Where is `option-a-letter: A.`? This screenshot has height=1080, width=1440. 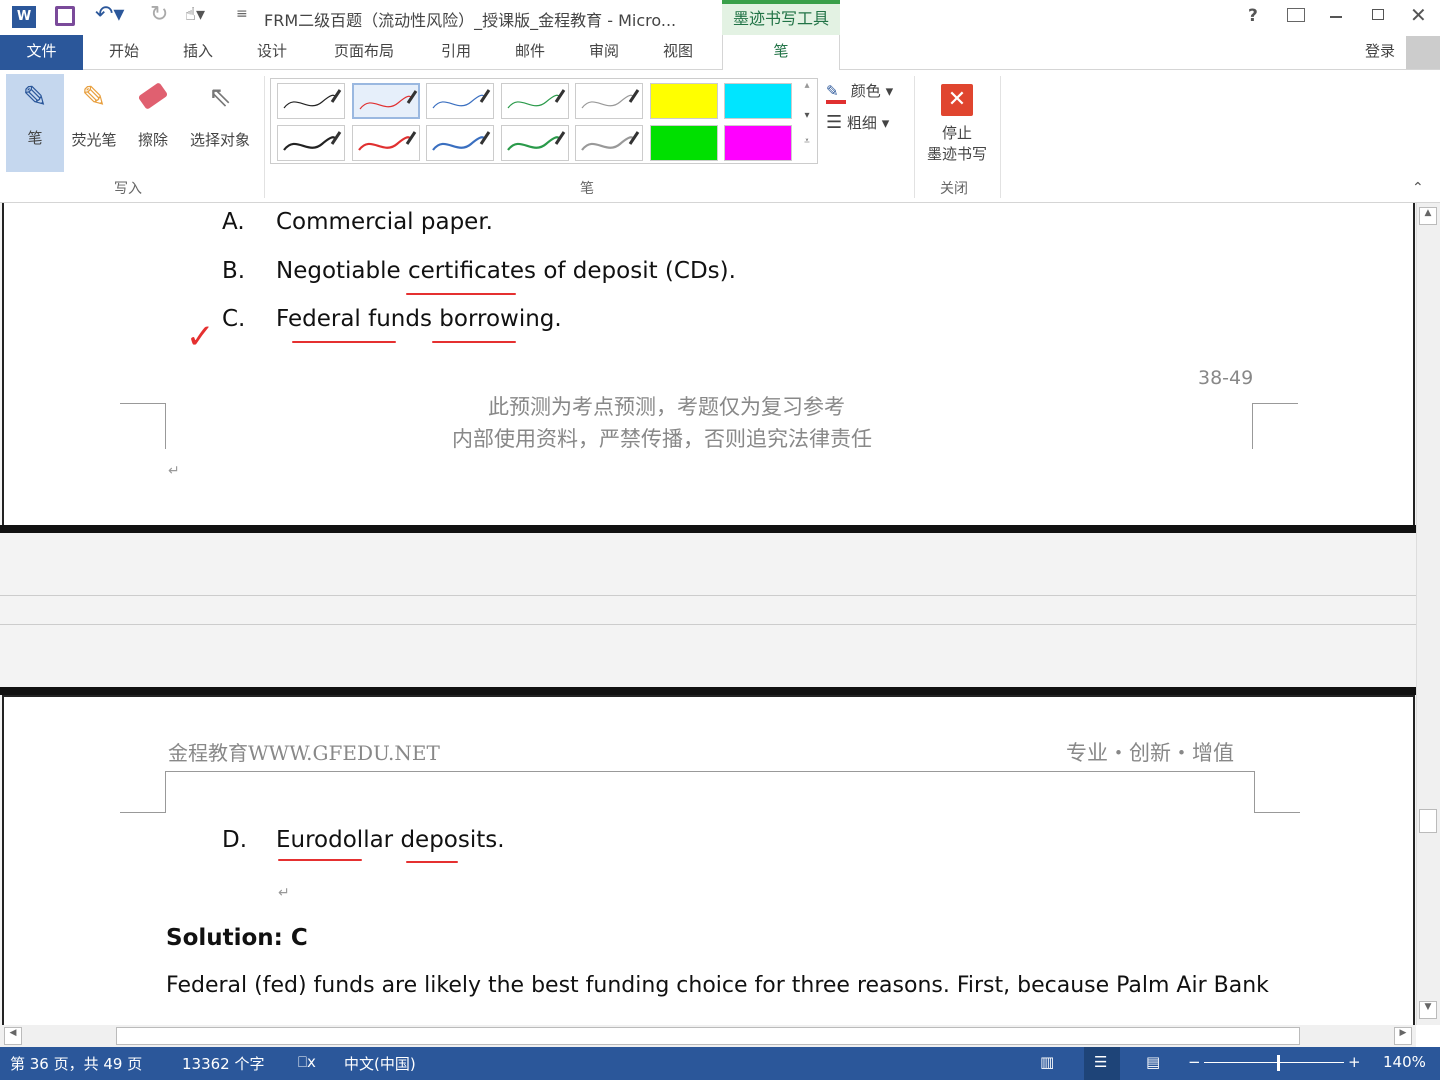
option-a-letter: A. is located at coordinates (233, 222).